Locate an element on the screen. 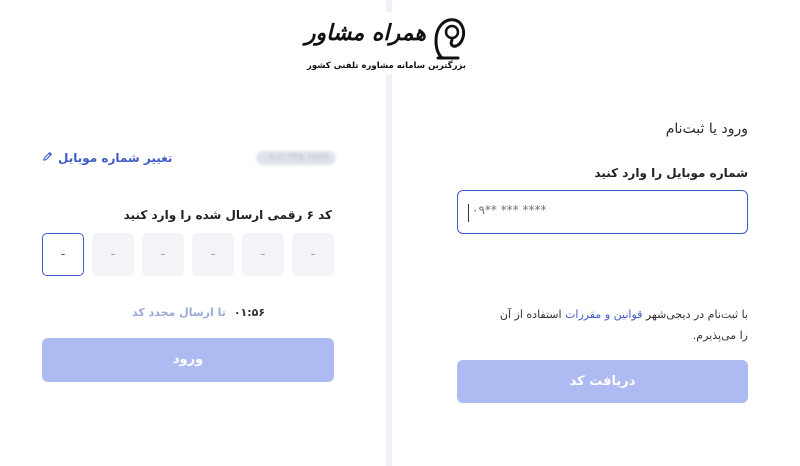  text-caret is located at coordinates (468, 213).